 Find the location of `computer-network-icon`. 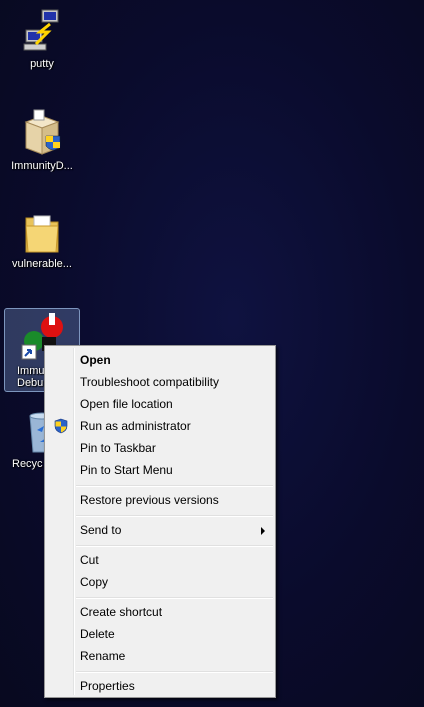

computer-network-icon is located at coordinates (41, 30).